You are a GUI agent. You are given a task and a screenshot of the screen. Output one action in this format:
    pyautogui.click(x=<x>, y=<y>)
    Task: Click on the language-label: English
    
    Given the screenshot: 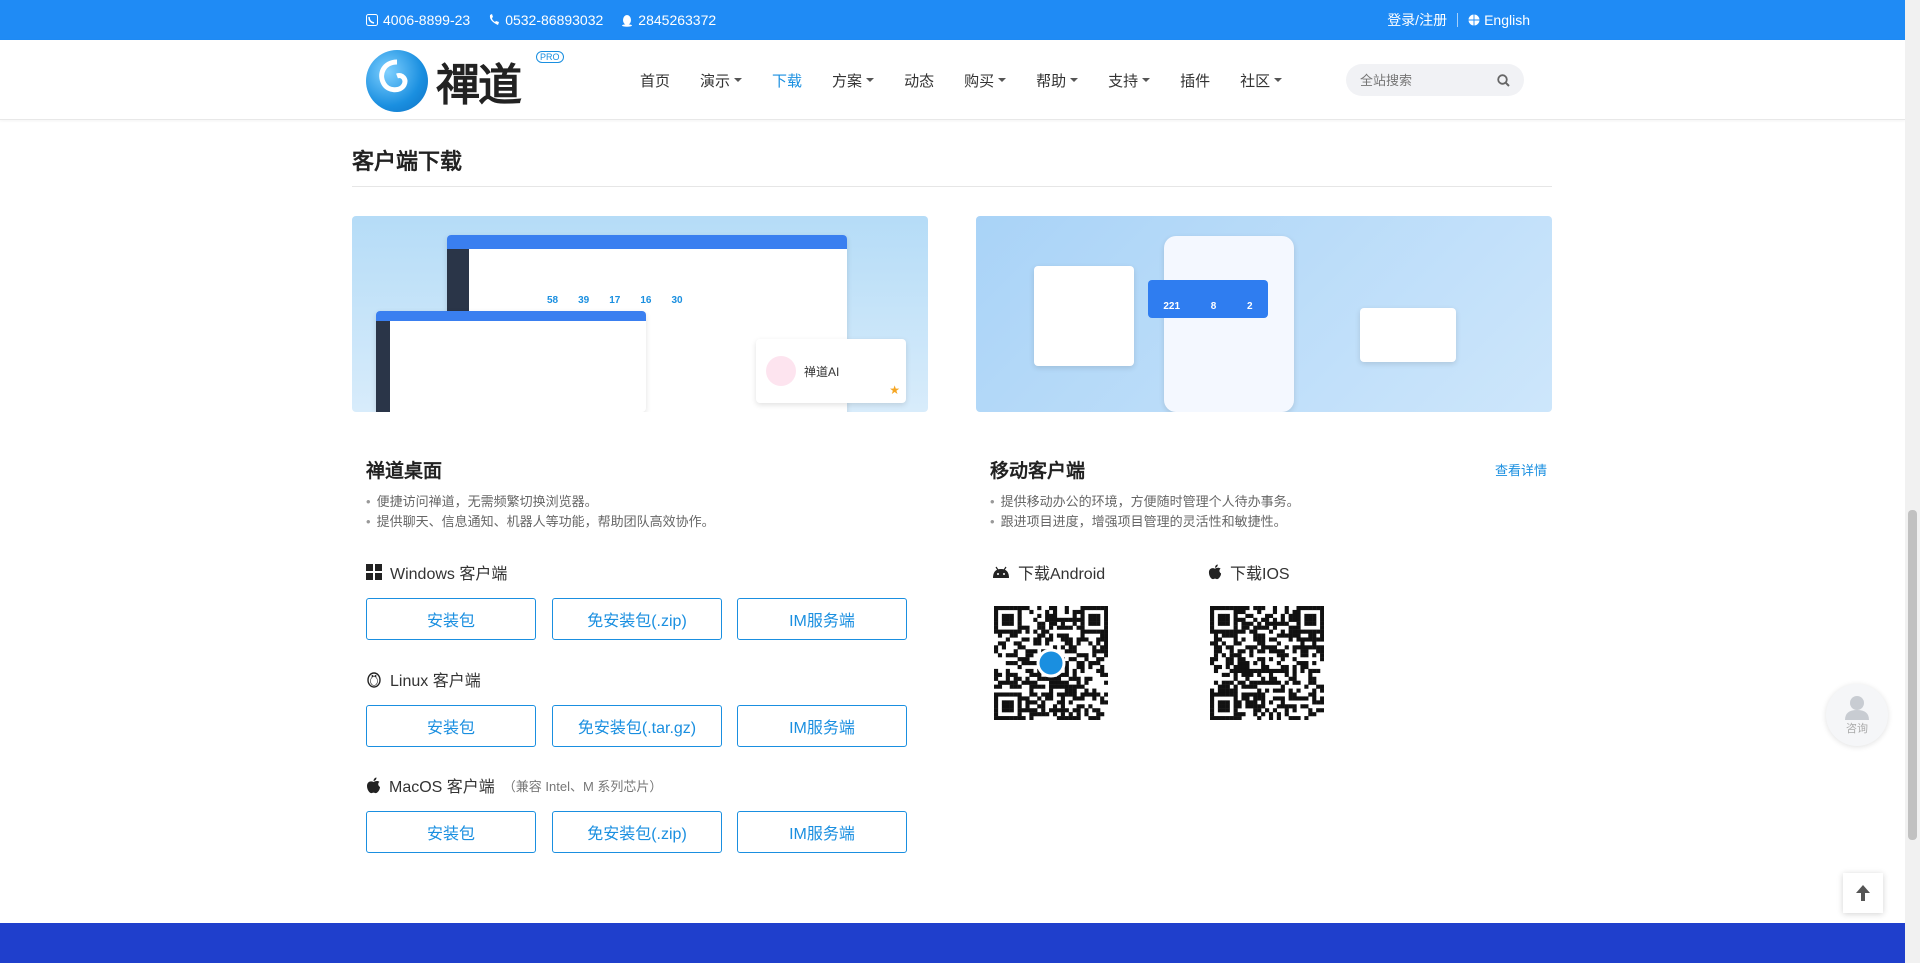 What is the action you would take?
    pyautogui.click(x=1507, y=20)
    